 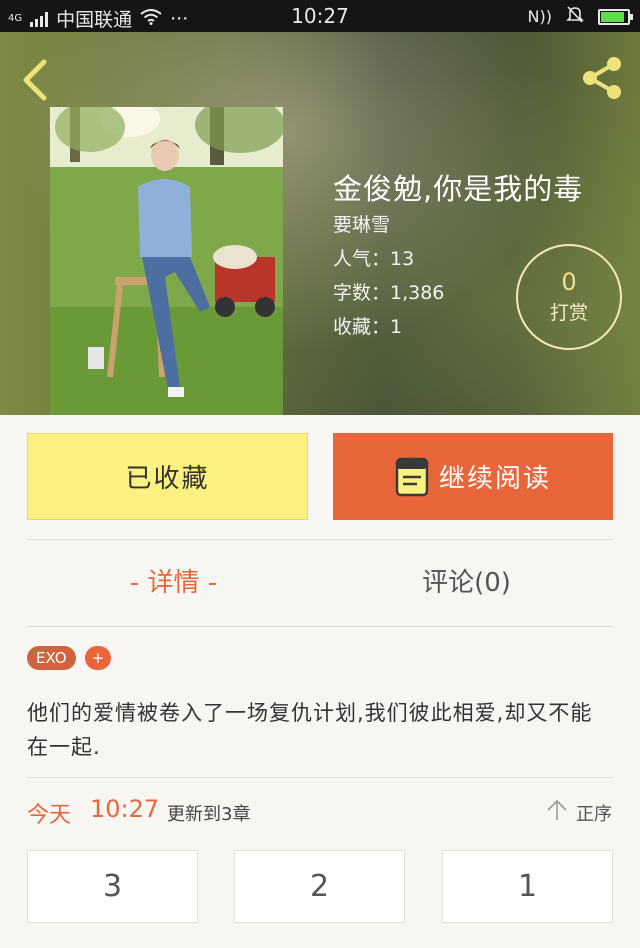 What do you see at coordinates (98, 658) in the screenshot?
I see `add-tag-button: +` at bounding box center [98, 658].